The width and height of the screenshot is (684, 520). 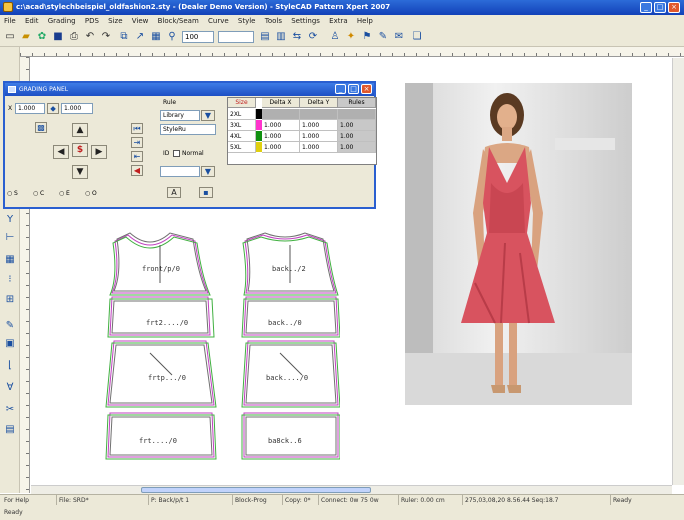 What do you see at coordinates (281, 37) in the screenshot?
I see `piece-icon: ▥` at bounding box center [281, 37].